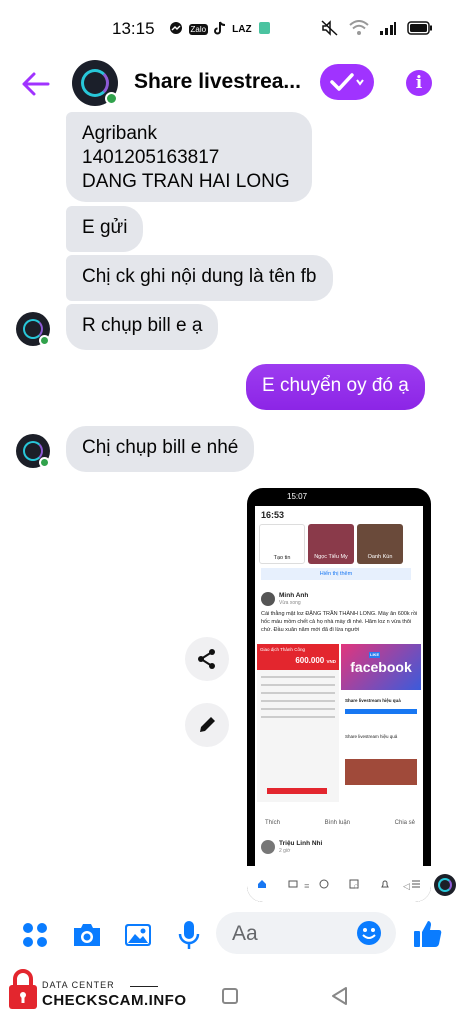 The image size is (461, 1024). Describe the element at coordinates (380, 544) in the screenshot. I see `story-card: Oanh Kún` at that location.